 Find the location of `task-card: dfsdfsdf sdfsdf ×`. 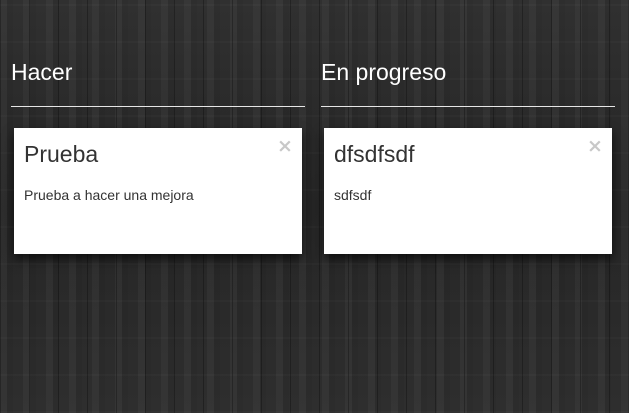

task-card: dfsdfsdf sdfsdf × is located at coordinates (468, 191).